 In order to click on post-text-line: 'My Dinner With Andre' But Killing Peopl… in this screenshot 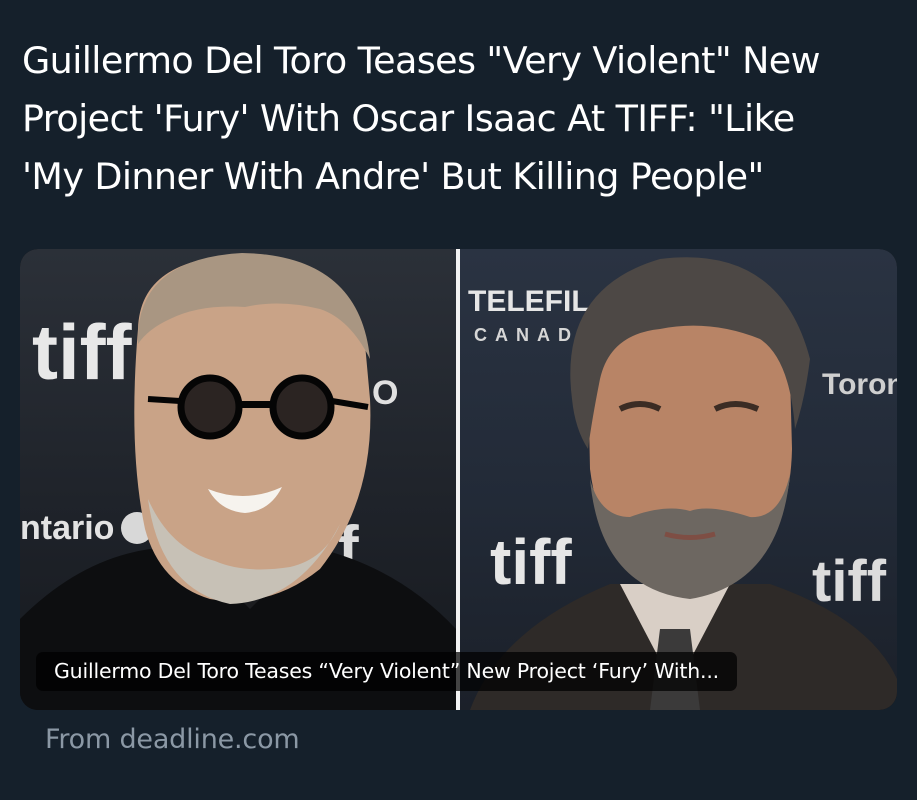, I will do `click(393, 176)`.